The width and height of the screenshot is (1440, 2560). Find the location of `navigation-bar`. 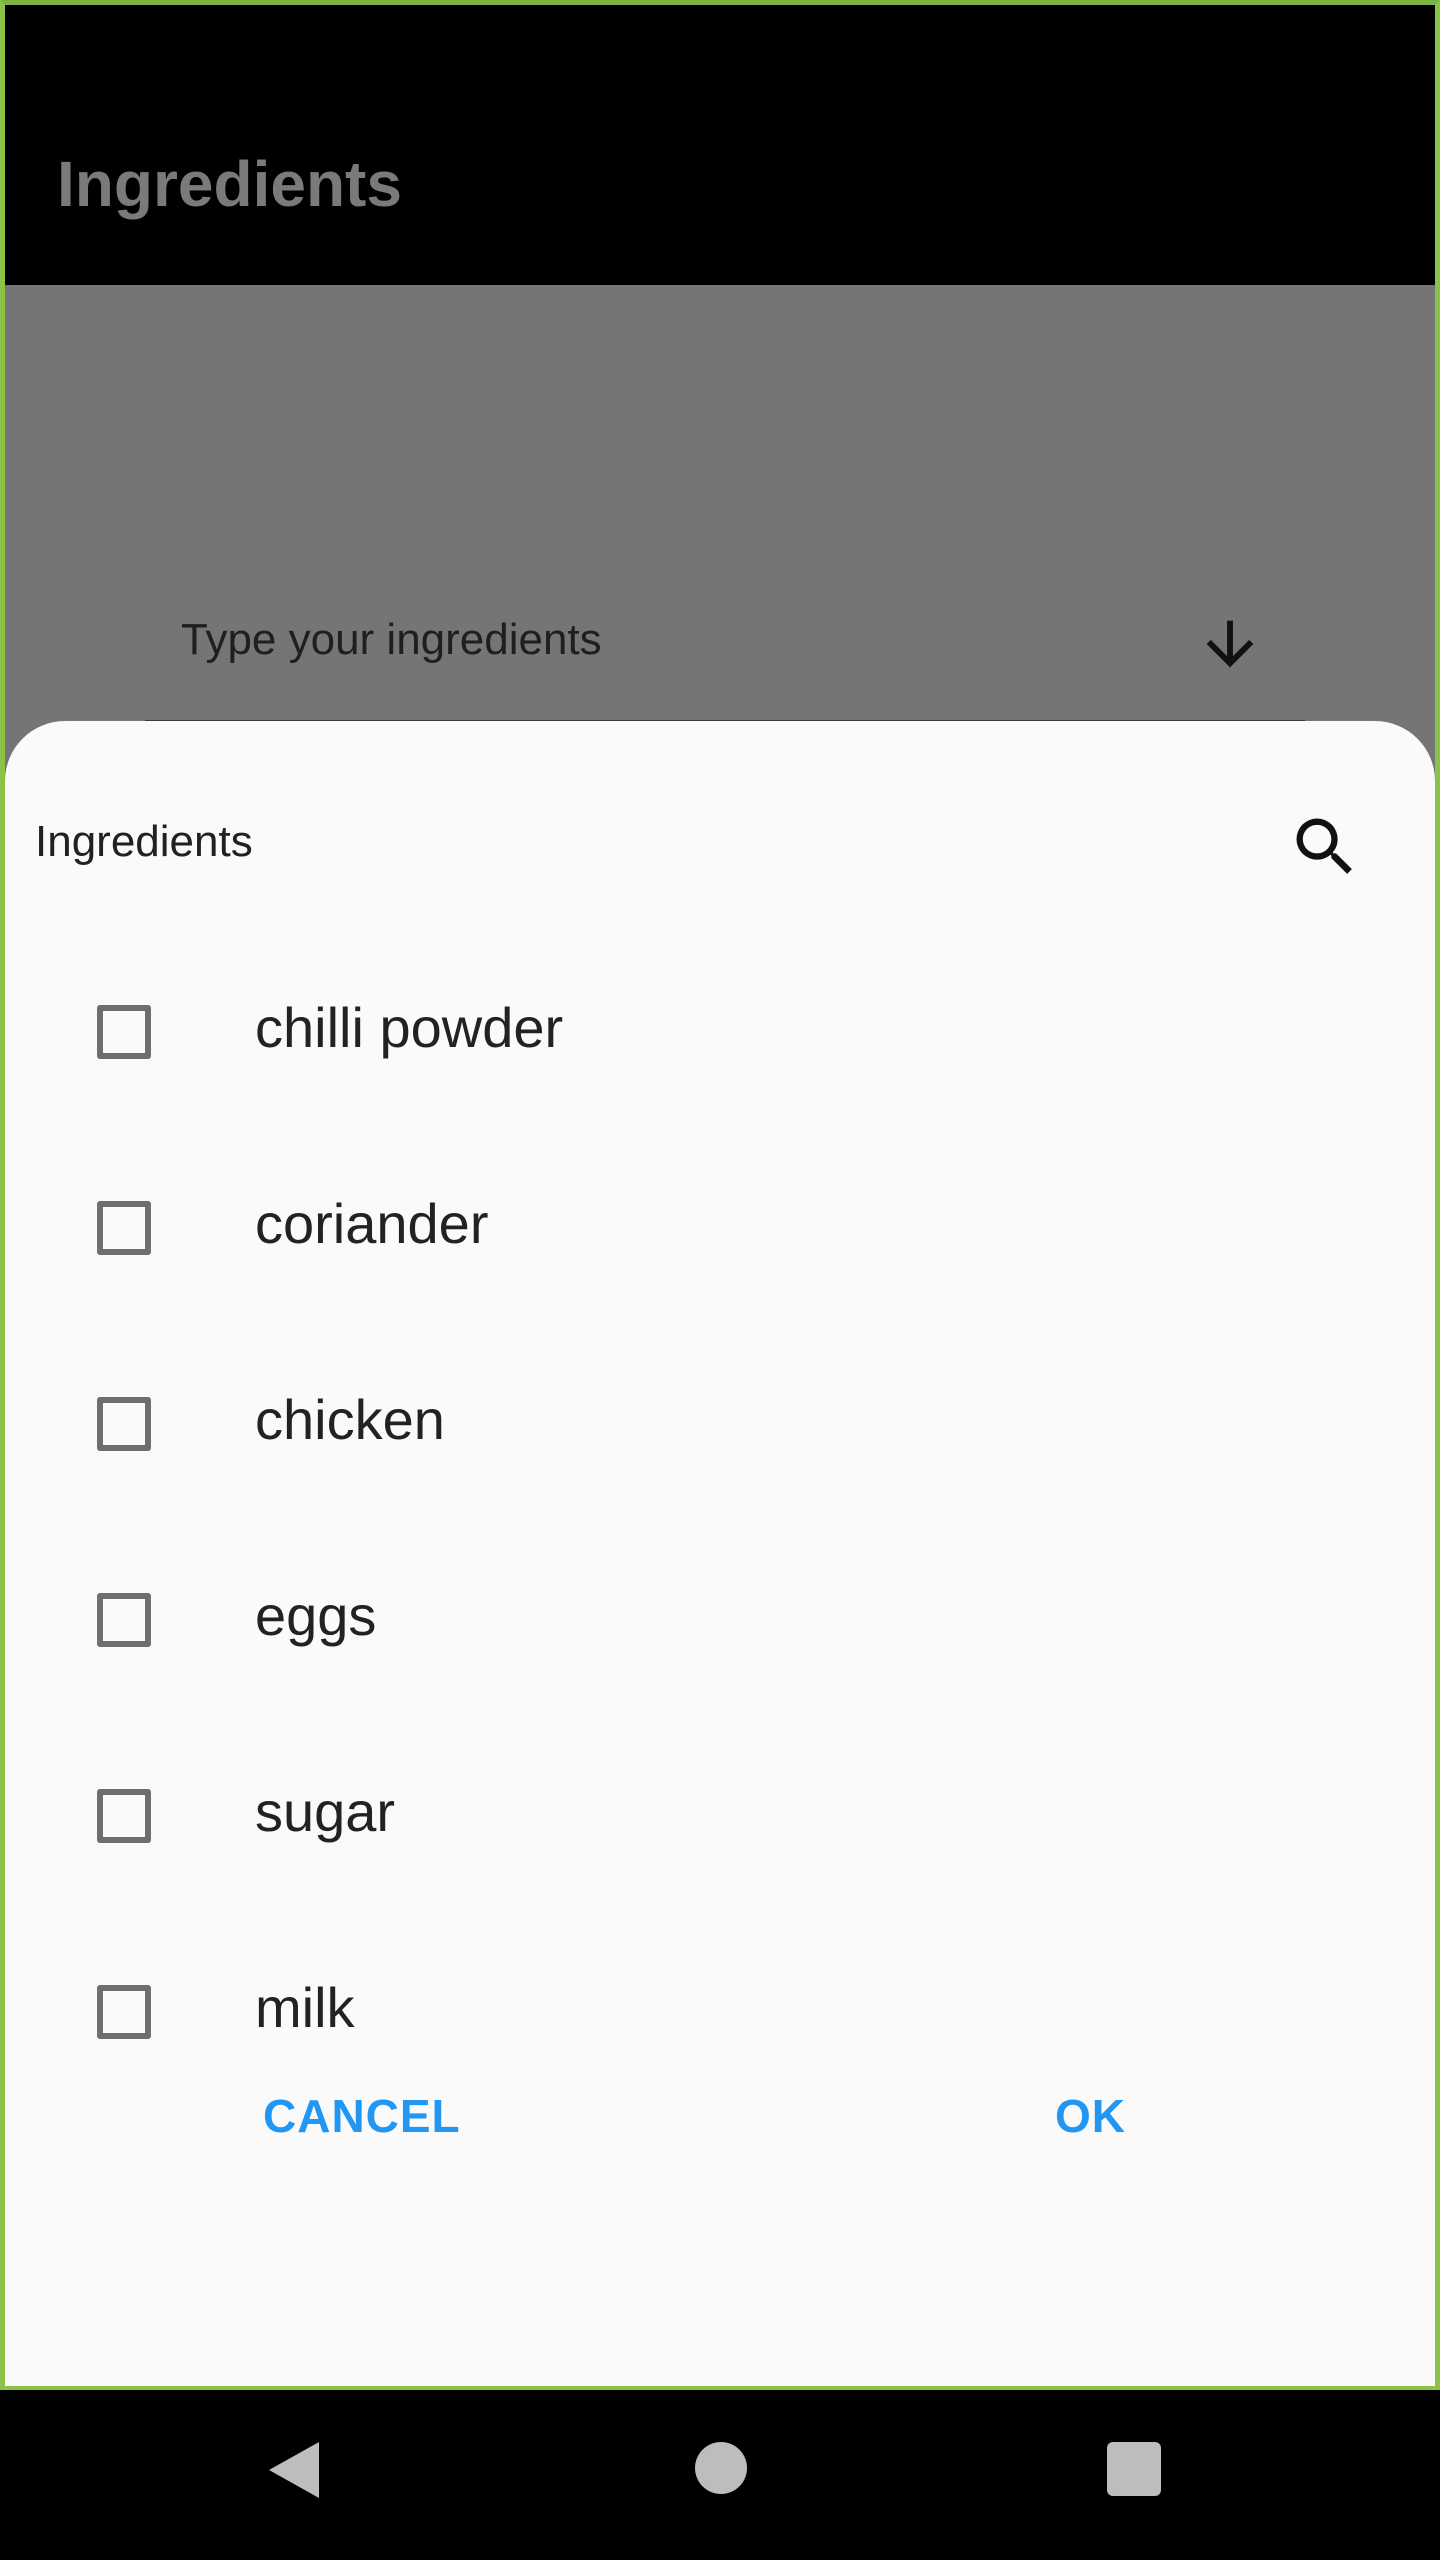

navigation-bar is located at coordinates (720, 2475).